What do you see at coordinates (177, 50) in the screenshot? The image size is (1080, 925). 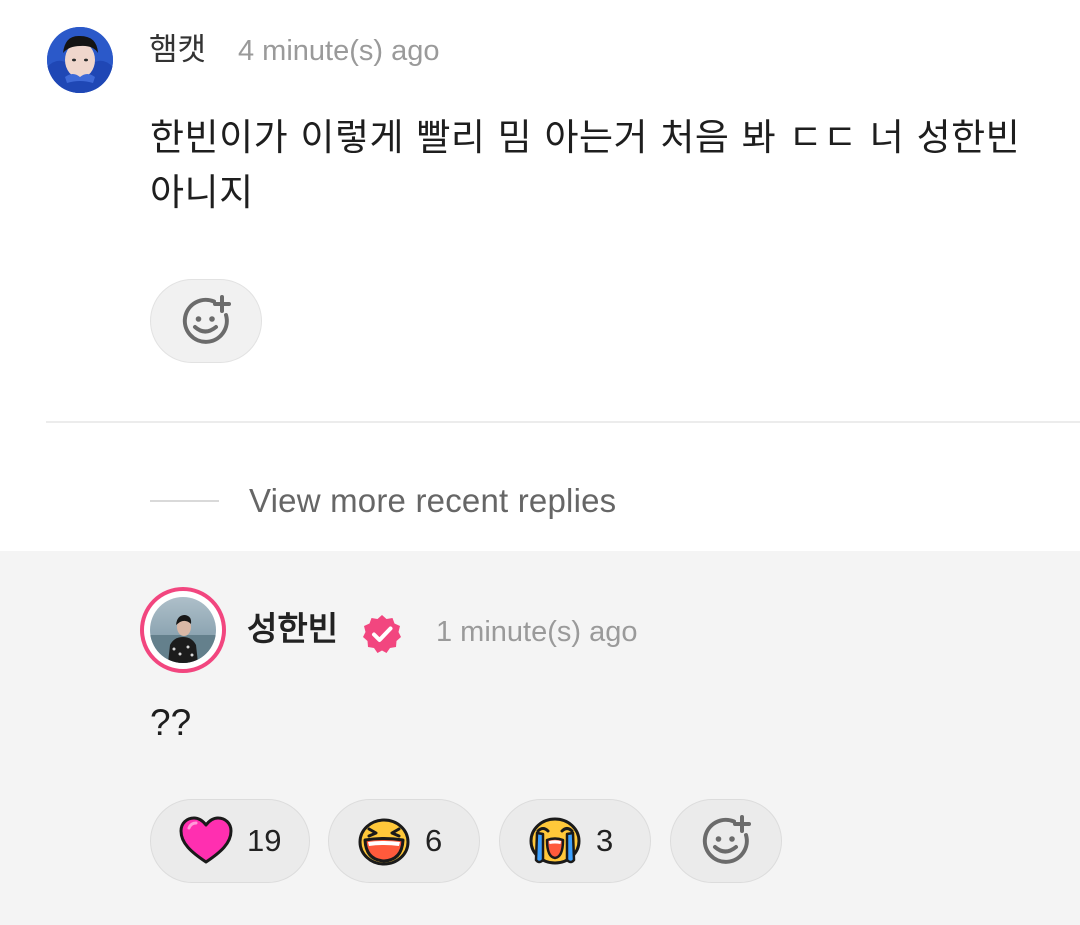 I see `comment-author: 햄캣` at bounding box center [177, 50].